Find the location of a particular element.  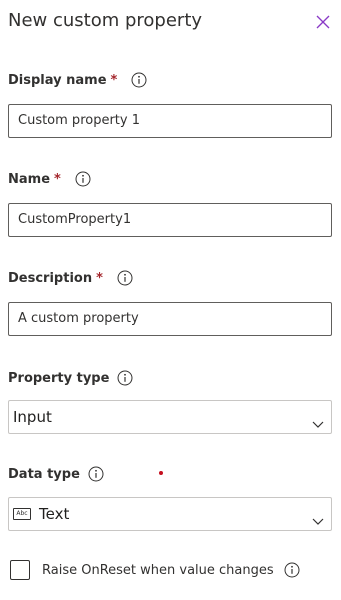

raise-onreset-checkbox is located at coordinates (20, 570).